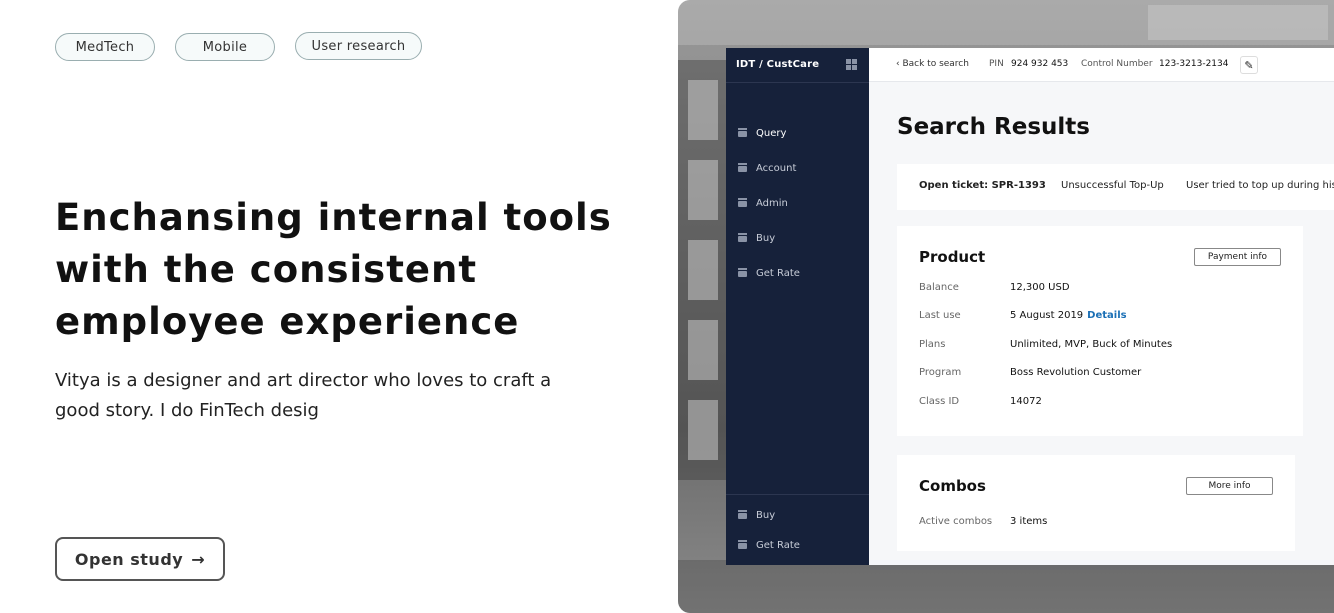 This screenshot has width=1334, height=613. Describe the element at coordinates (956, 521) in the screenshot. I see `row-key: Active combos` at that location.